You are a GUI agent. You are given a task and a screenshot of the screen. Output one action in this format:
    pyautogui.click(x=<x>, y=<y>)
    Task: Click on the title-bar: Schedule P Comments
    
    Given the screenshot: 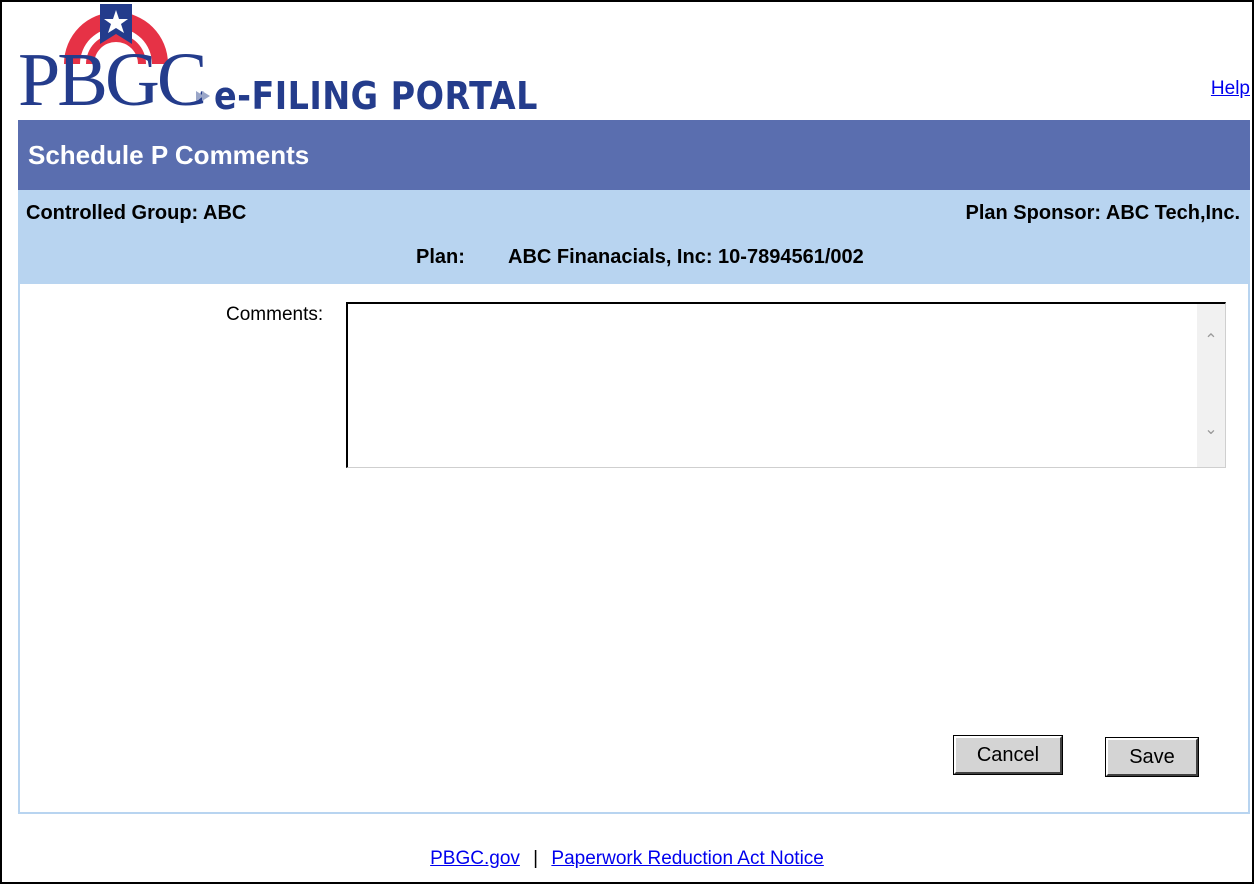 What is the action you would take?
    pyautogui.click(x=634, y=155)
    